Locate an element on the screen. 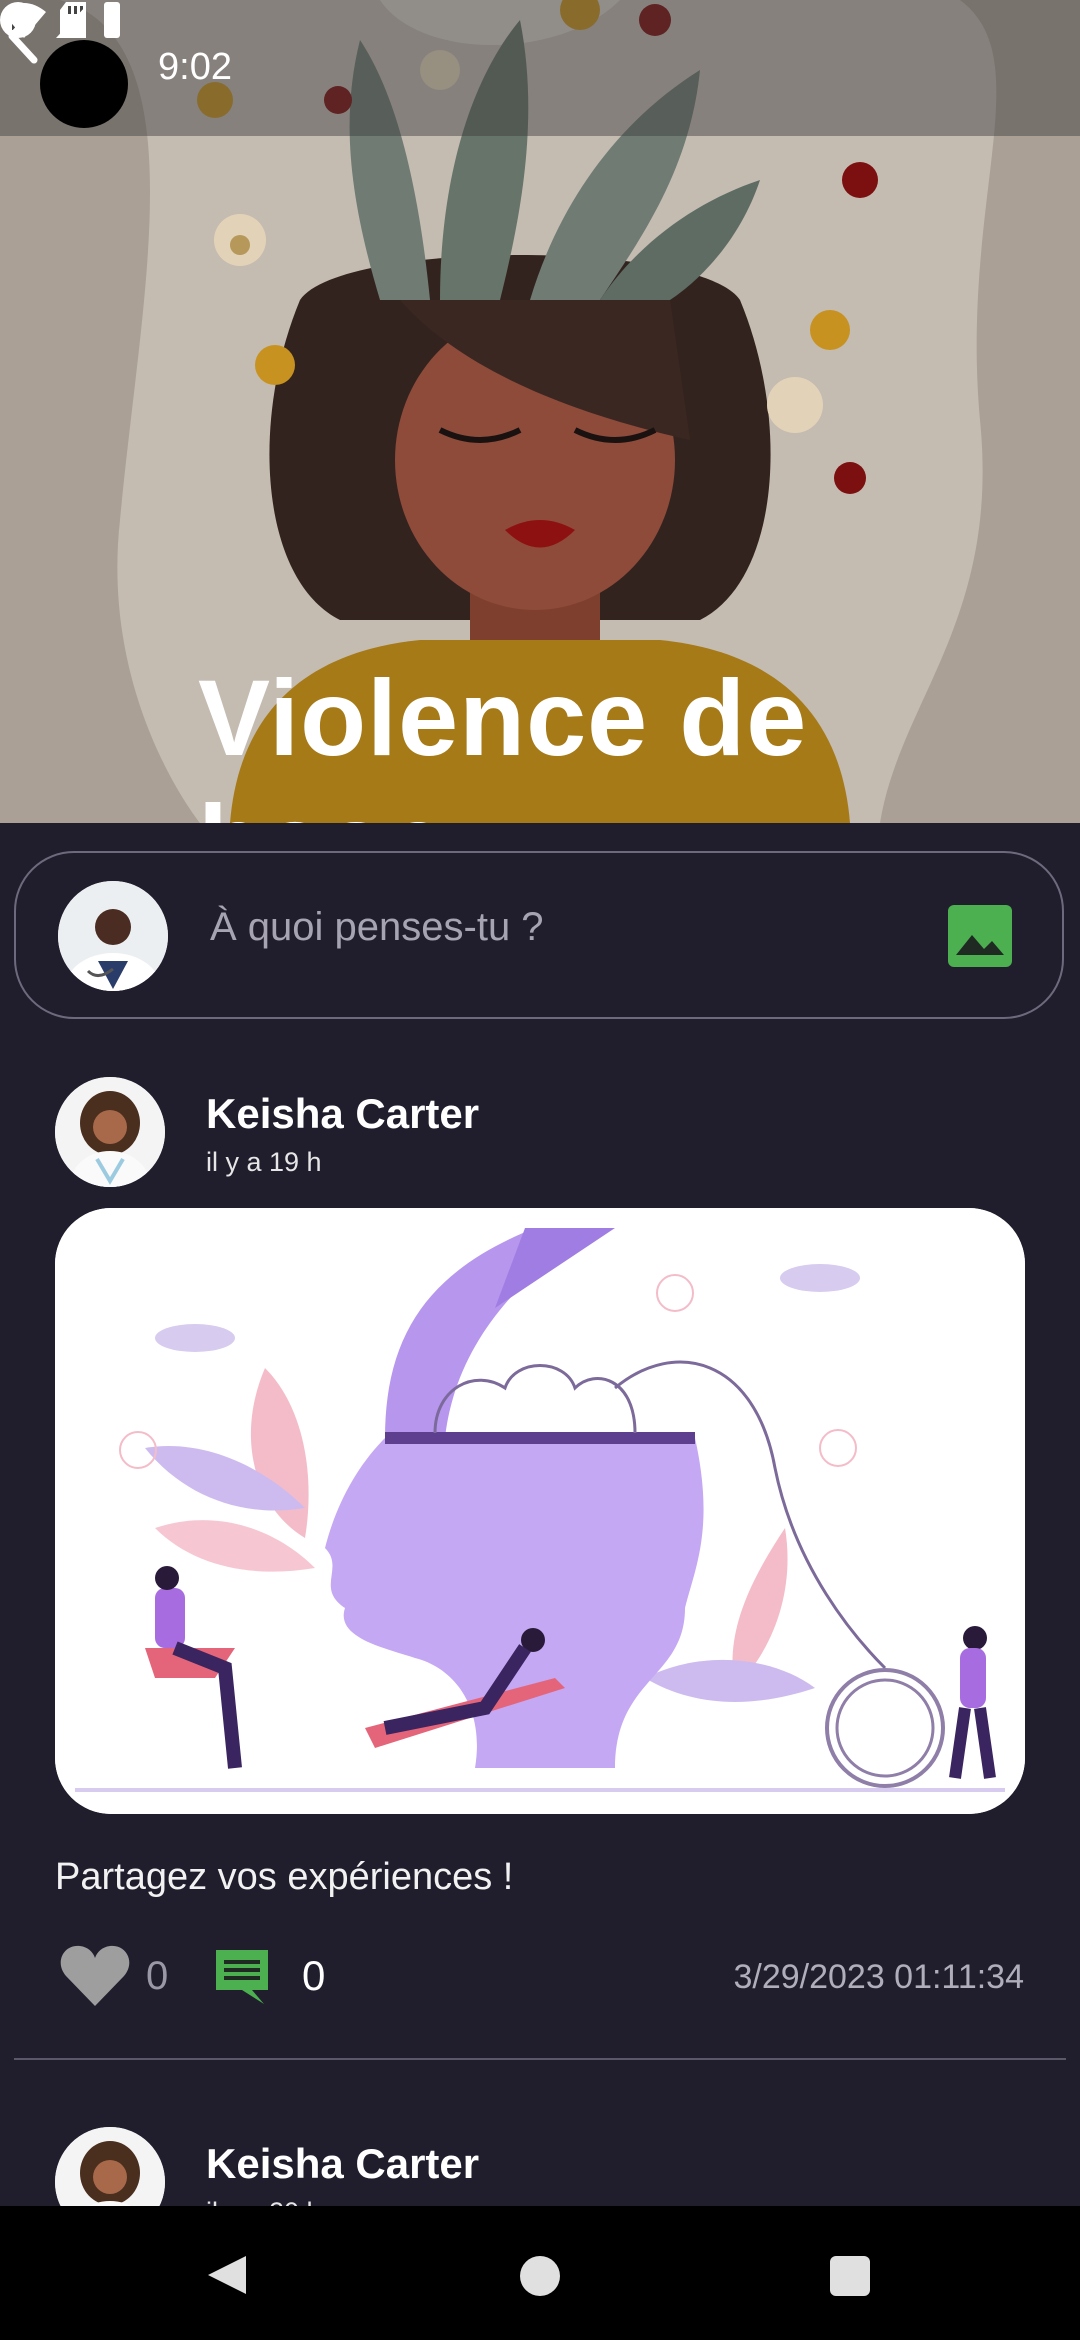 The height and width of the screenshot is (2340, 1080). status-bar: 9:02 is located at coordinates (540, 68).